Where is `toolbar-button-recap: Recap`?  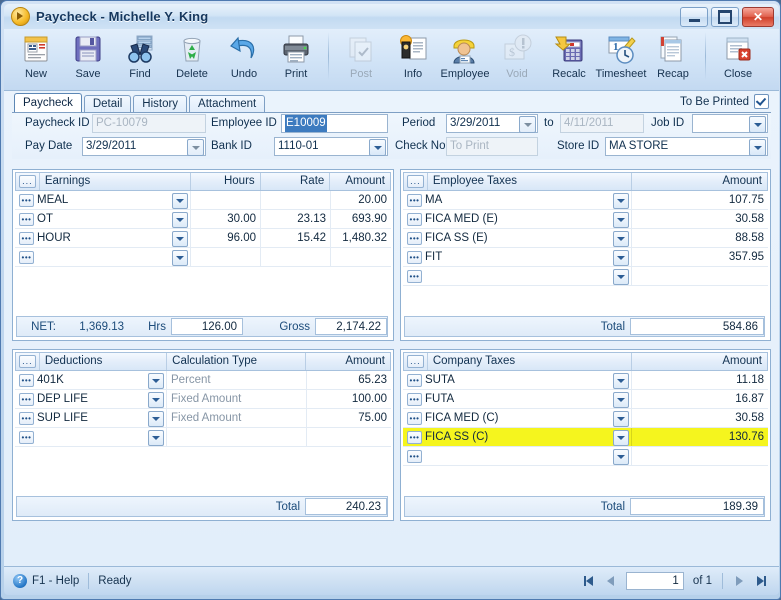
toolbar-button-recap: Recap is located at coordinates (673, 58).